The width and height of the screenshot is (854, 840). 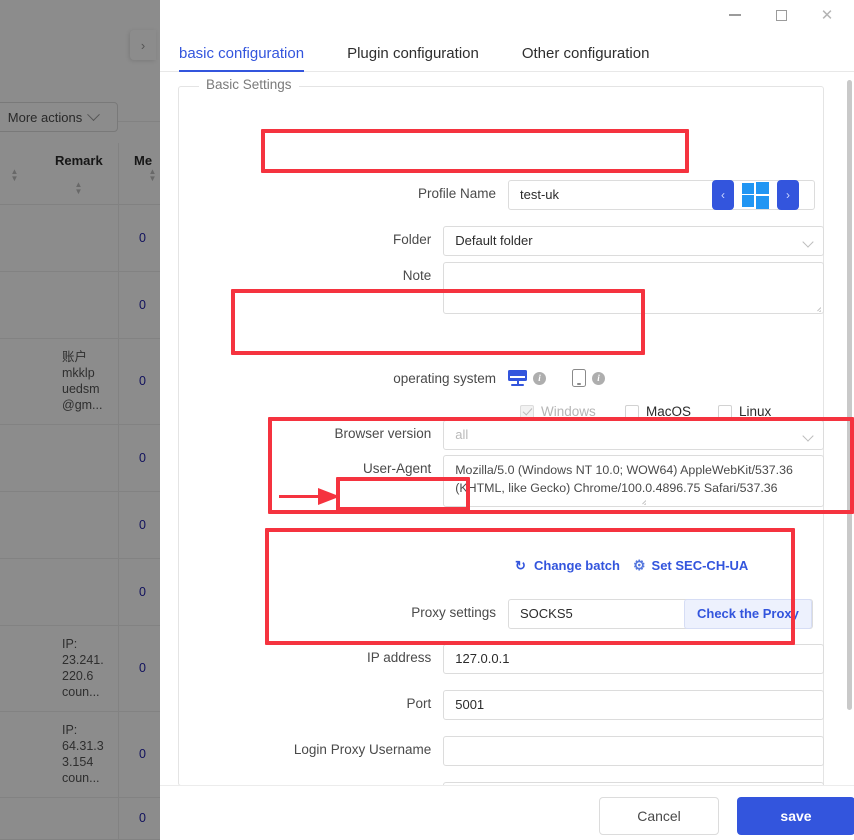 I want to click on ip-address-input: 127.0.0.1, so click(x=633, y=659).